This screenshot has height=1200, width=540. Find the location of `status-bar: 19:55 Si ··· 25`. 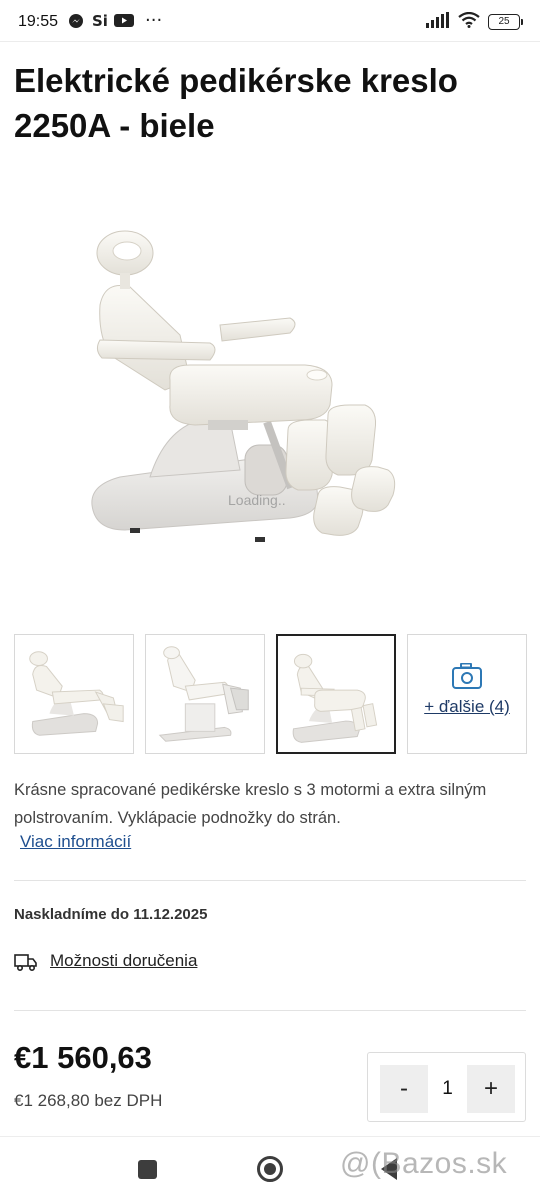

status-bar: 19:55 Si ··· 25 is located at coordinates (270, 21).